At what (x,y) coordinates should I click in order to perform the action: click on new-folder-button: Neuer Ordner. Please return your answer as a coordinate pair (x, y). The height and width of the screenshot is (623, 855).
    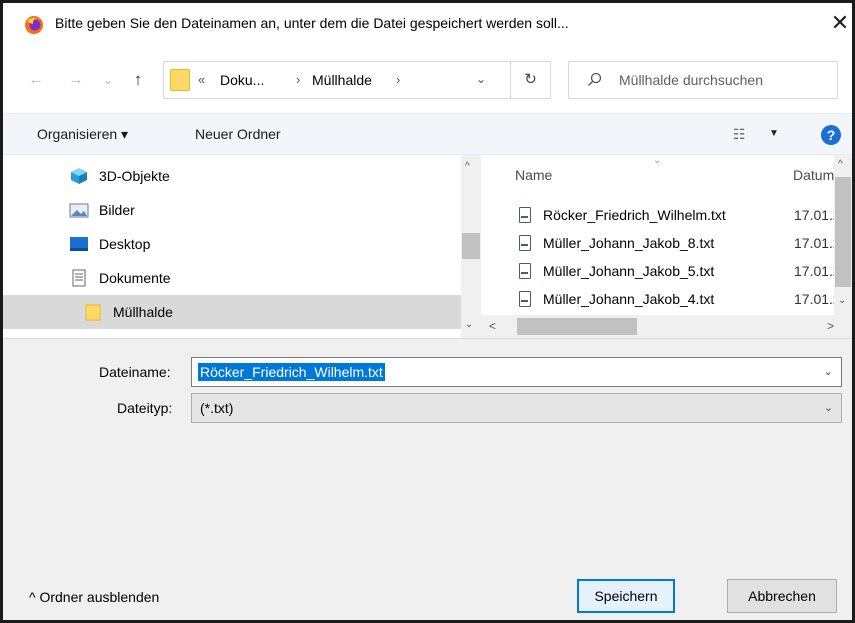
    Looking at the image, I should click on (238, 134).